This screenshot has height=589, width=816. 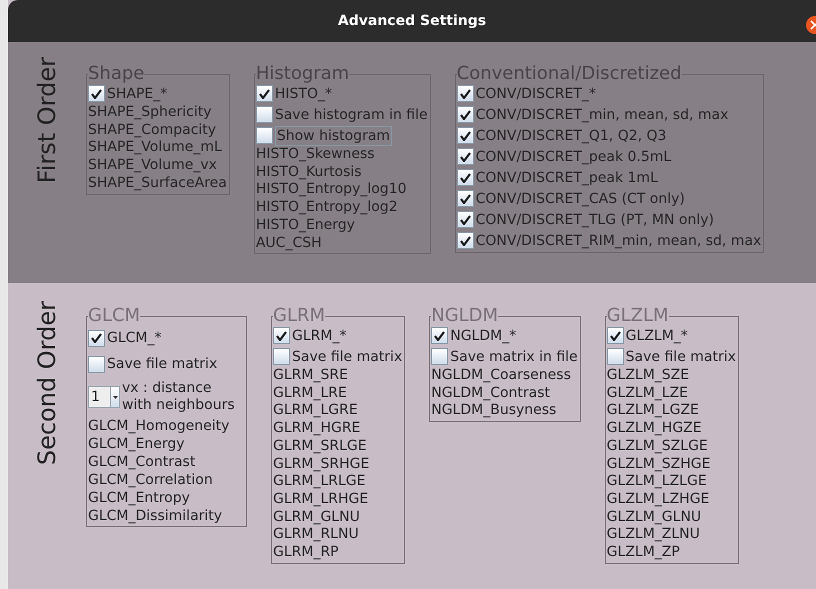 What do you see at coordinates (602, 115) in the screenshot?
I see `checkbox-label: CONV/DISCRET_min, mean, sd, max` at bounding box center [602, 115].